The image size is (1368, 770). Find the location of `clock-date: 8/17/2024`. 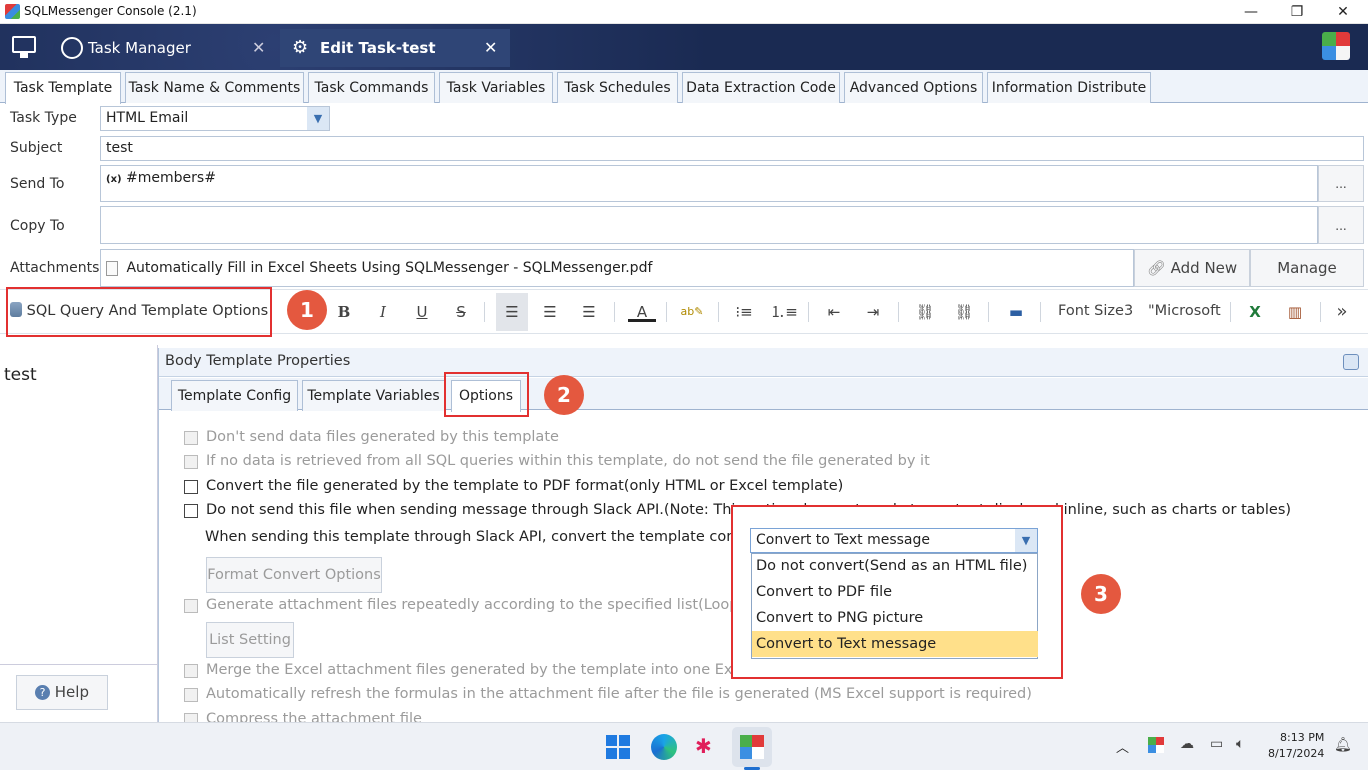

clock-date: 8/17/2024 is located at coordinates (1296, 753).